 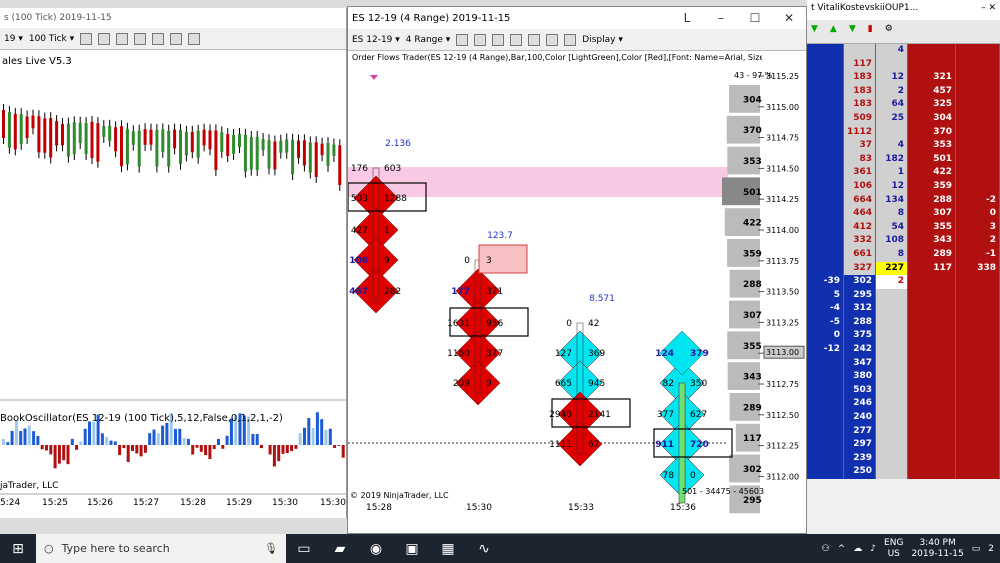 I want to click on file-explorer-icon: ▰, so click(x=340, y=548).